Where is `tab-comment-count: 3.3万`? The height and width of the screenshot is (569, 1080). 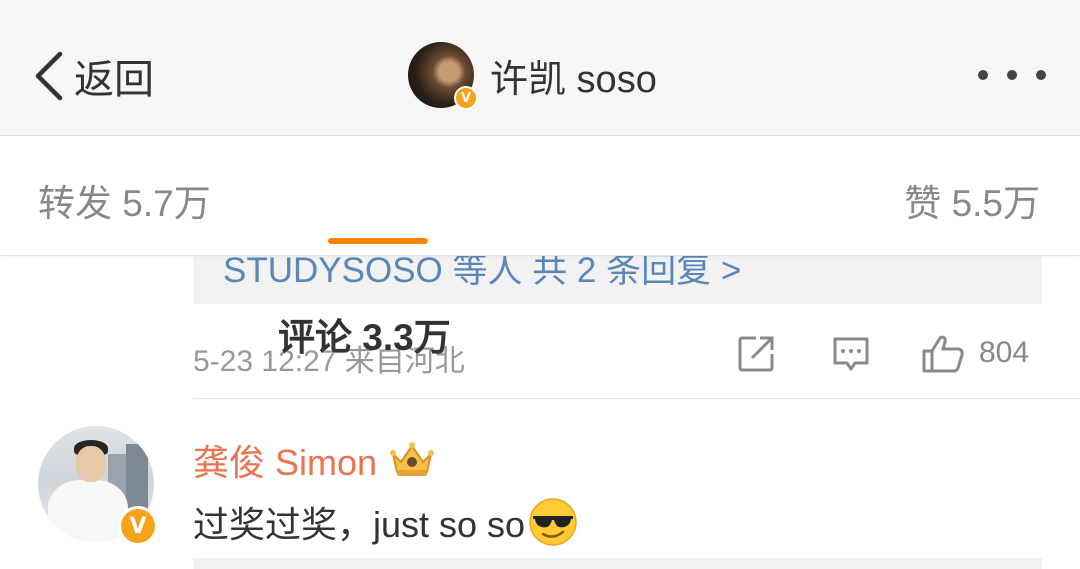
tab-comment-count: 3.3万 is located at coordinates (406, 337).